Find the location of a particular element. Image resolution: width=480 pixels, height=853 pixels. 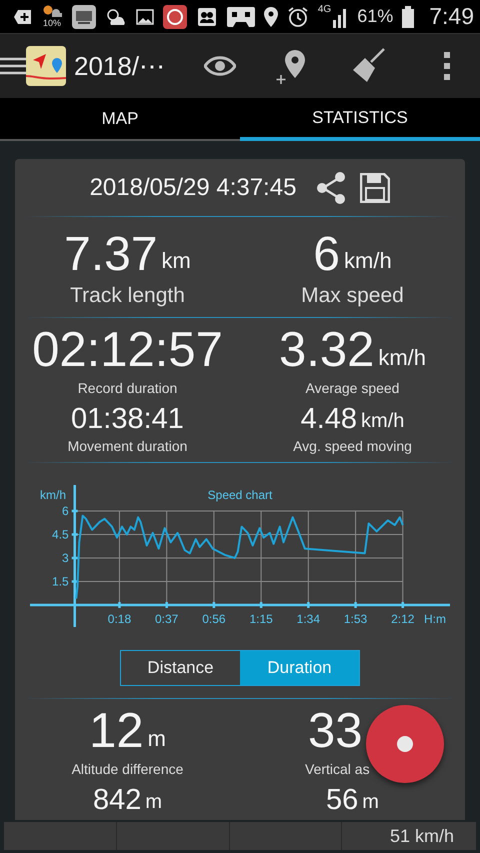

stat-label: Max speed is located at coordinates (352, 296).